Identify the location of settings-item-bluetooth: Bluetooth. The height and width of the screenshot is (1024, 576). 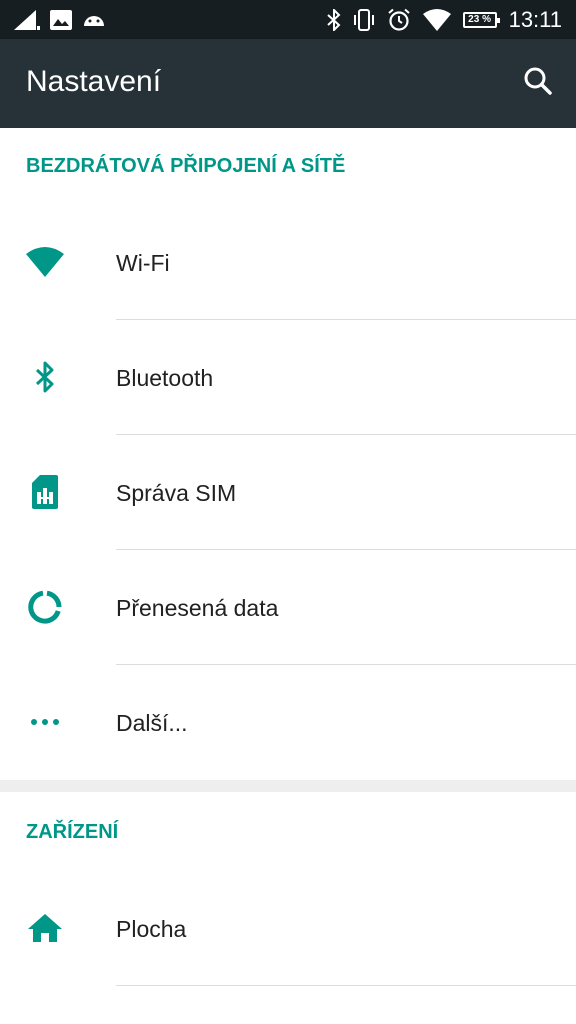
(288, 377).